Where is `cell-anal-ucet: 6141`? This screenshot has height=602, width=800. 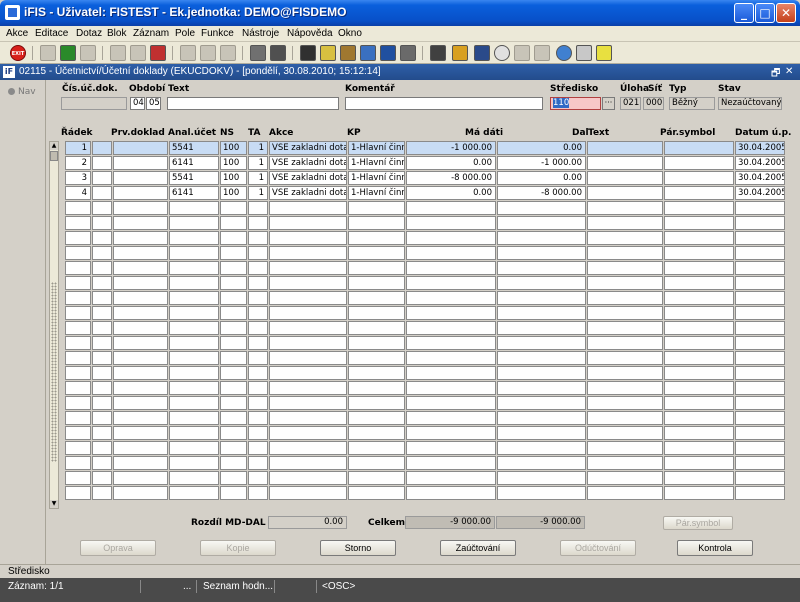
cell-anal-ucet: 6141 is located at coordinates (194, 163).